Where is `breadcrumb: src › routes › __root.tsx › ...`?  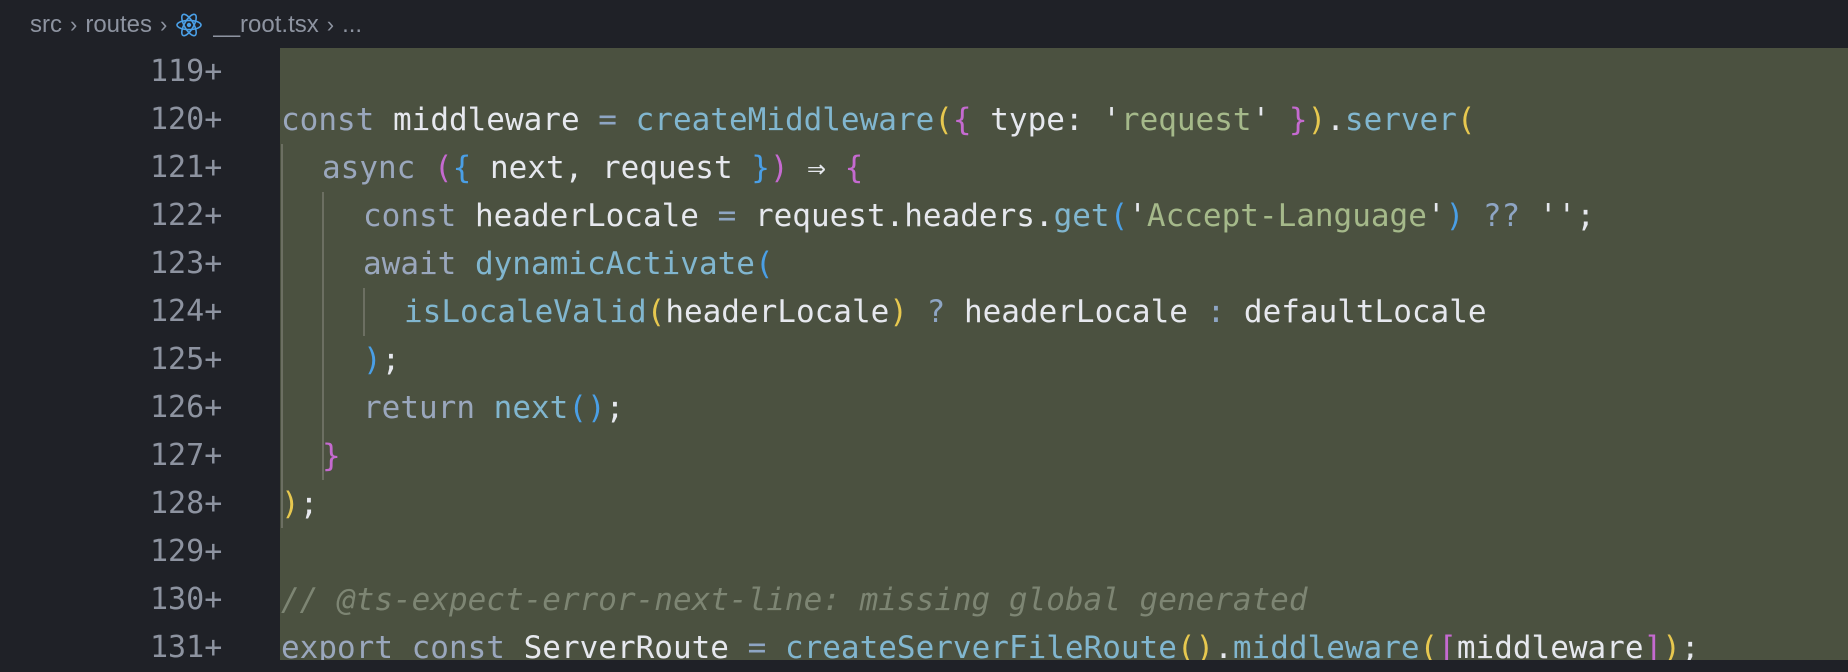 breadcrumb: src › routes › __root.tsx › ... is located at coordinates (924, 25).